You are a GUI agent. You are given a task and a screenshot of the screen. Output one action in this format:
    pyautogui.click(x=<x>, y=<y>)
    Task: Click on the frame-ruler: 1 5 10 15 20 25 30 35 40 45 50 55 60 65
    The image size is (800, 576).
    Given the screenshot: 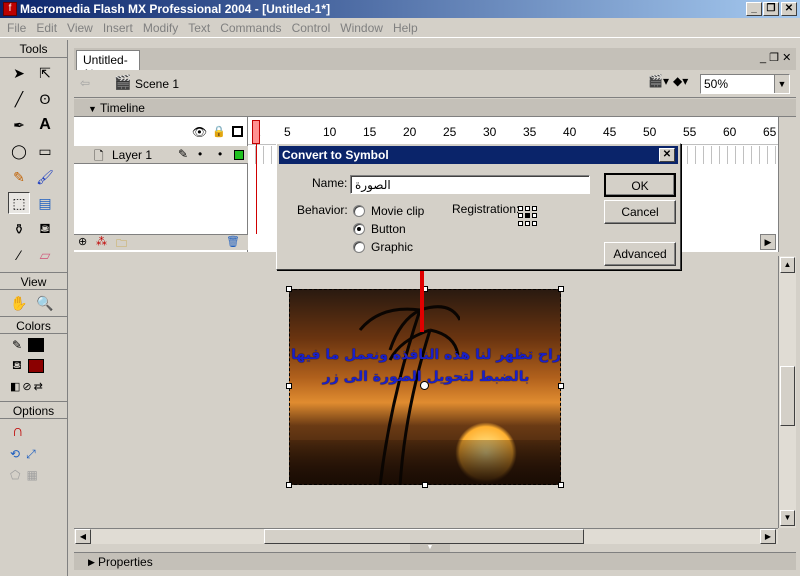 What is the action you would take?
    pyautogui.click(x=513, y=131)
    